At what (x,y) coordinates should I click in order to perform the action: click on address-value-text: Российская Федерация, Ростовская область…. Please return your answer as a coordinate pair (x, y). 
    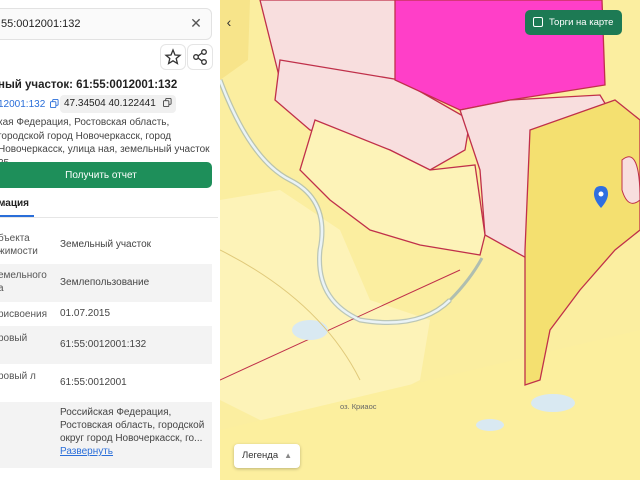
    Looking at the image, I should click on (132, 425).